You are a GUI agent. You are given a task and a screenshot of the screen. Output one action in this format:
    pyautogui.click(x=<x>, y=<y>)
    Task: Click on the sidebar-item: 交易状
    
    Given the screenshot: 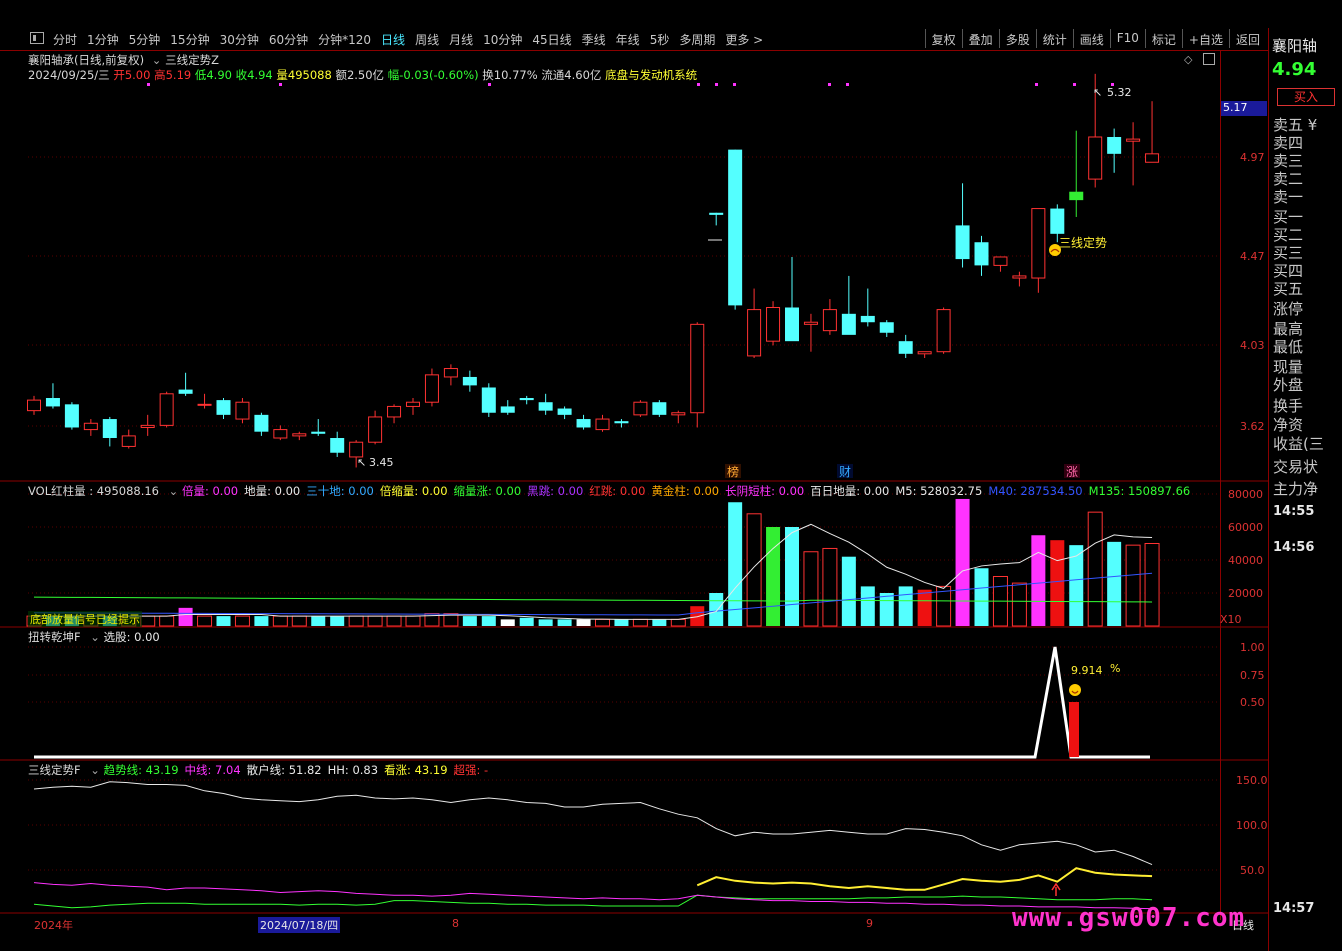 What is the action you would take?
    pyautogui.click(x=1295, y=466)
    